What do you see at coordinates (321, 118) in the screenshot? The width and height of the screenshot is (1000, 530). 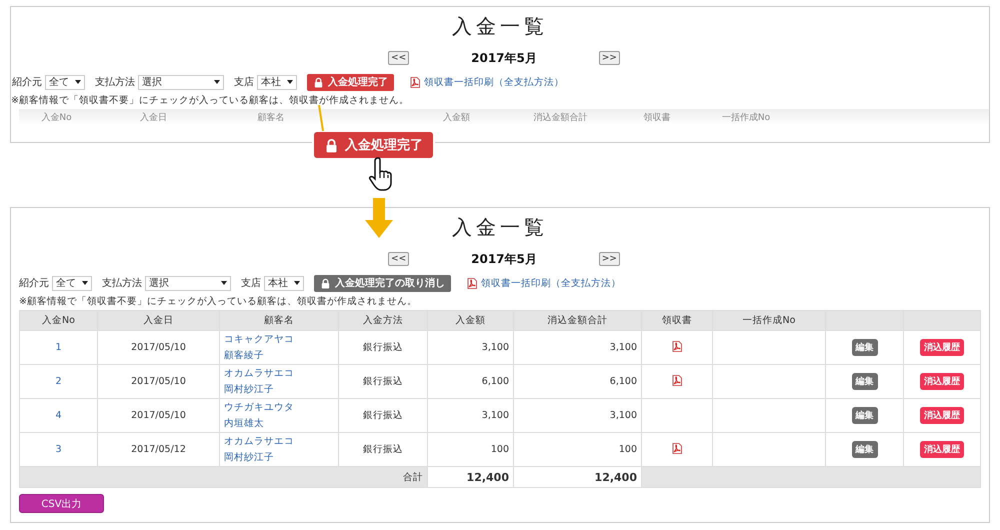 I see `leader-line` at bounding box center [321, 118].